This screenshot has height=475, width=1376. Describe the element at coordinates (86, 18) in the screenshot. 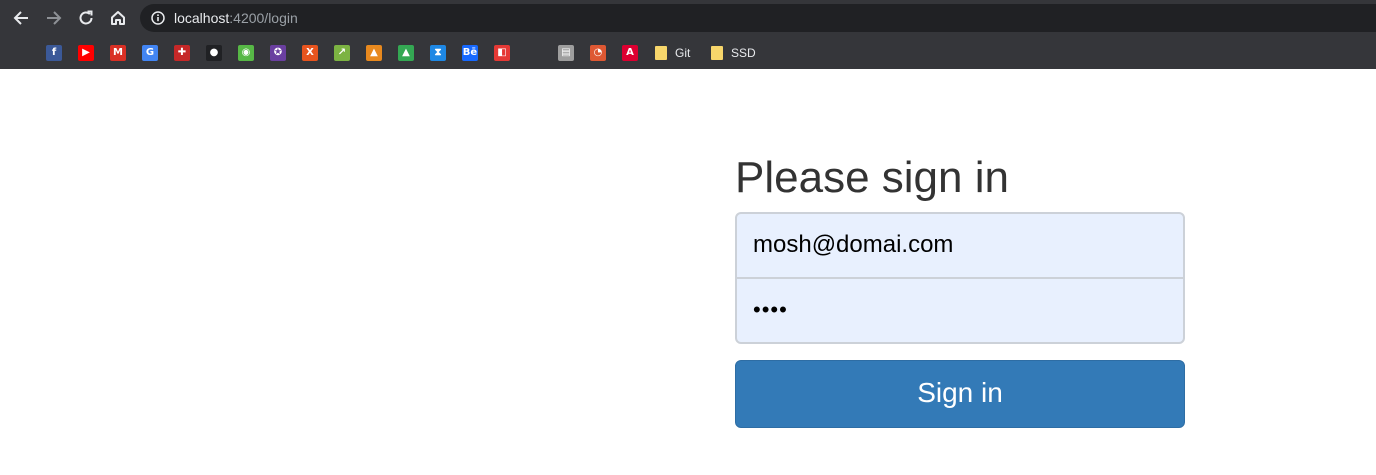

I see `reload-icon` at that location.